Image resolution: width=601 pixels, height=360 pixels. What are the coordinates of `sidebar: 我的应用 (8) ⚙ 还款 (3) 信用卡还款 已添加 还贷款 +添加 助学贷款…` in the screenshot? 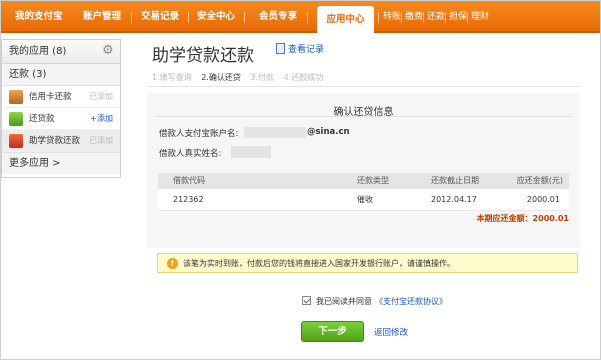 It's located at (61, 108).